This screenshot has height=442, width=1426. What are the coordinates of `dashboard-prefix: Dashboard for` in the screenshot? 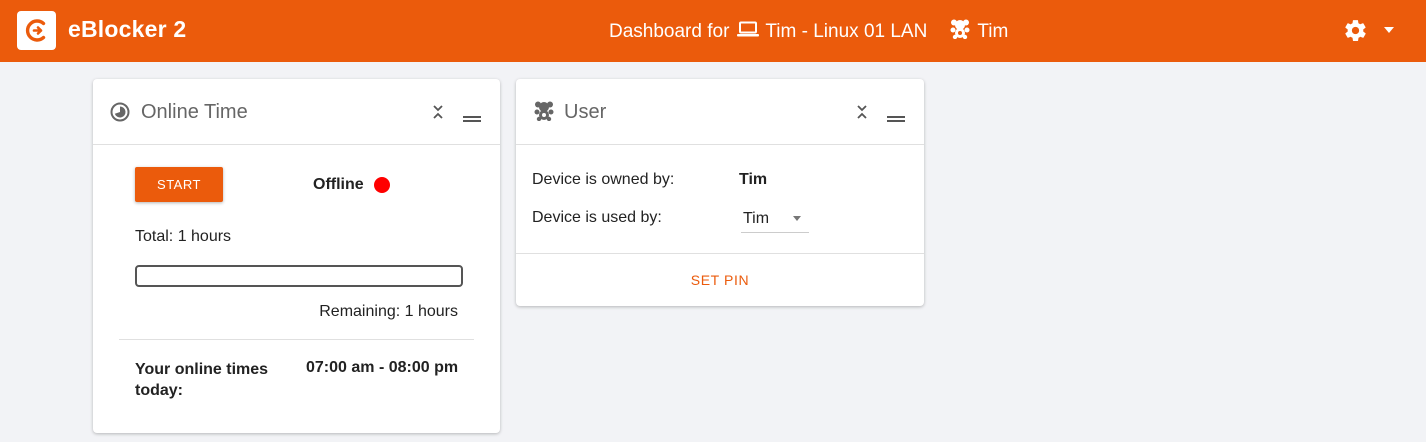 It's located at (669, 31).